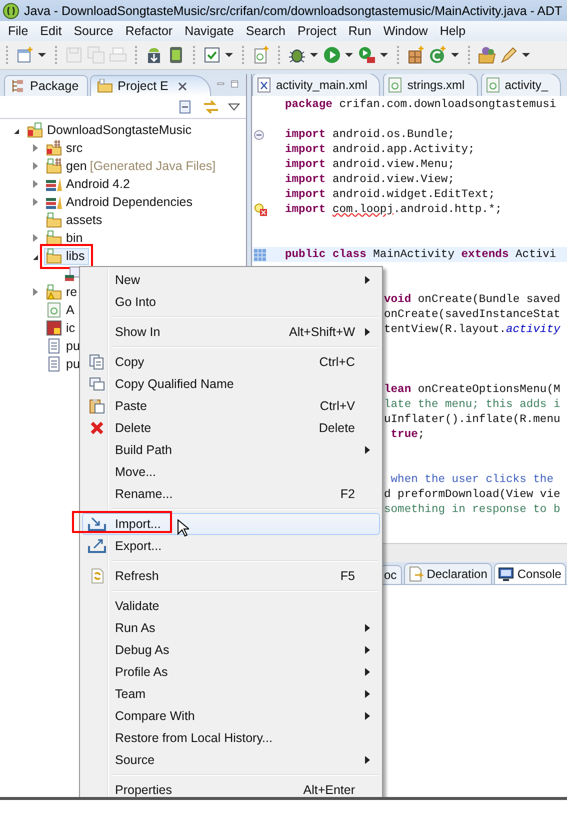 The height and width of the screenshot is (816, 567). I want to click on menu-bar-item: Navigate, so click(209, 31).